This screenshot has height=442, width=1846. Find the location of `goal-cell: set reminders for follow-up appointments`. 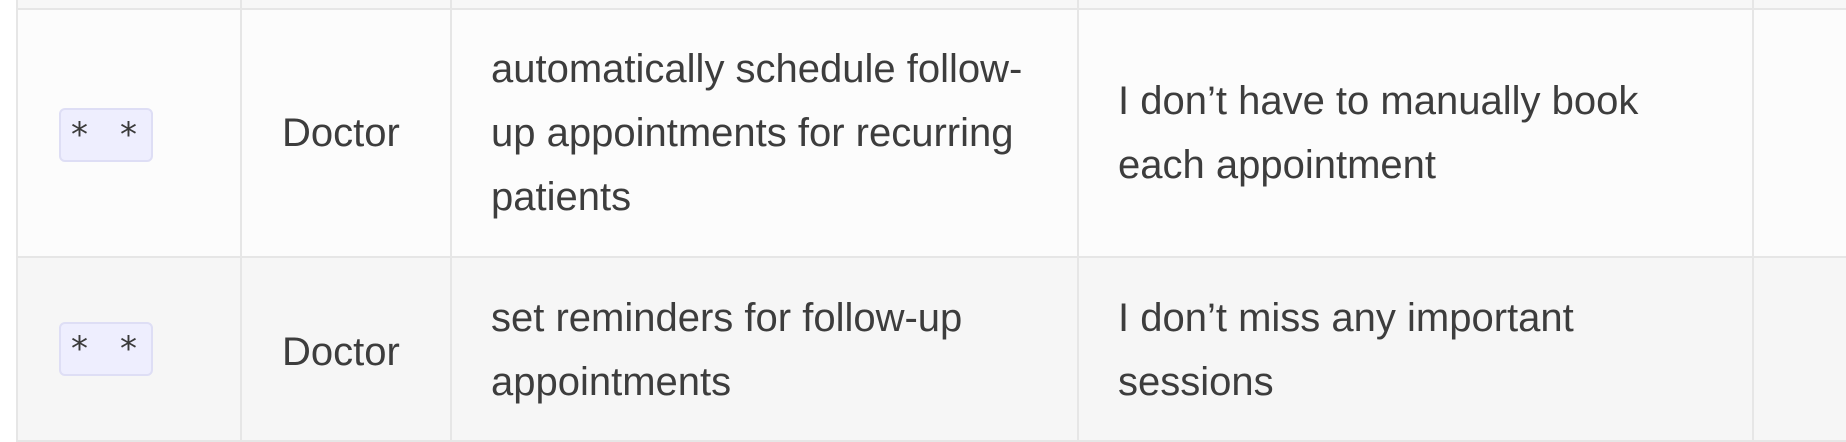

goal-cell: set reminders for follow-up appointments is located at coordinates (764, 349).